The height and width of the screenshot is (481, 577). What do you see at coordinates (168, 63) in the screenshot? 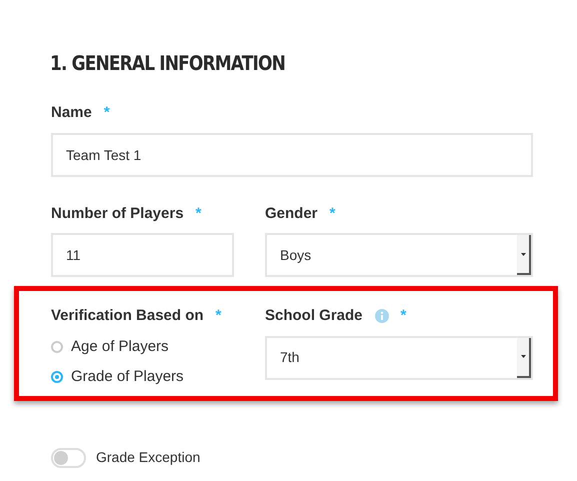
I see `section-title: 1. GENERAL INFORMATION` at bounding box center [168, 63].